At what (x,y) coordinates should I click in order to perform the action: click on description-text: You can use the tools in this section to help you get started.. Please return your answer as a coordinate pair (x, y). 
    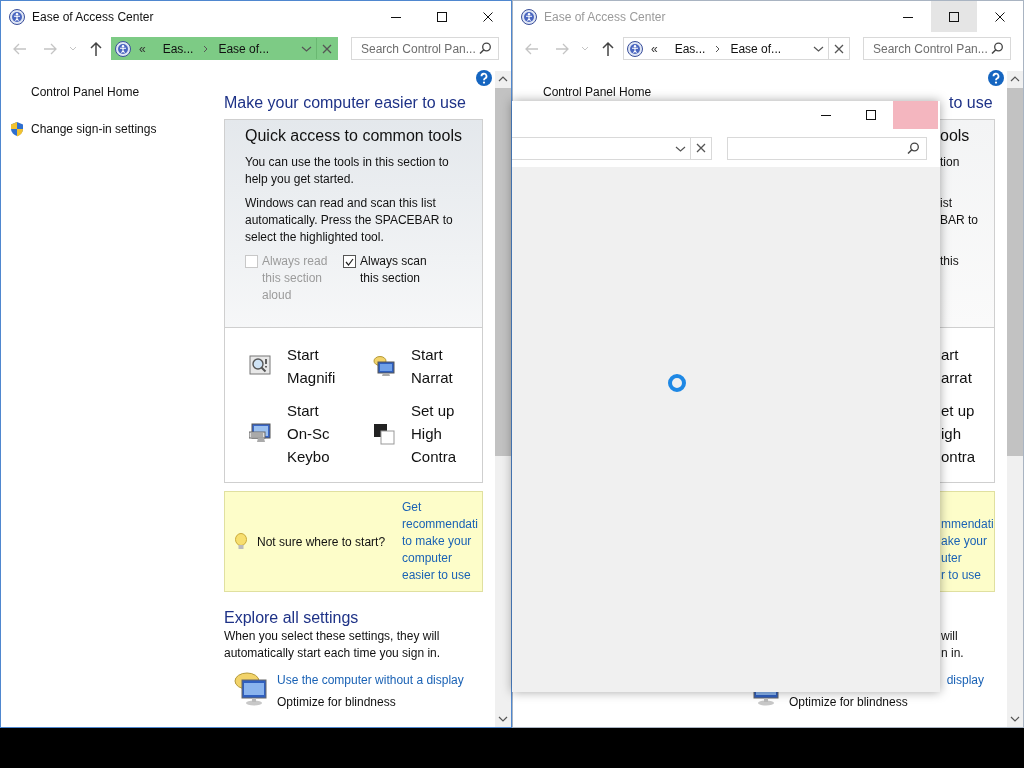
    Looking at the image, I should click on (347, 171).